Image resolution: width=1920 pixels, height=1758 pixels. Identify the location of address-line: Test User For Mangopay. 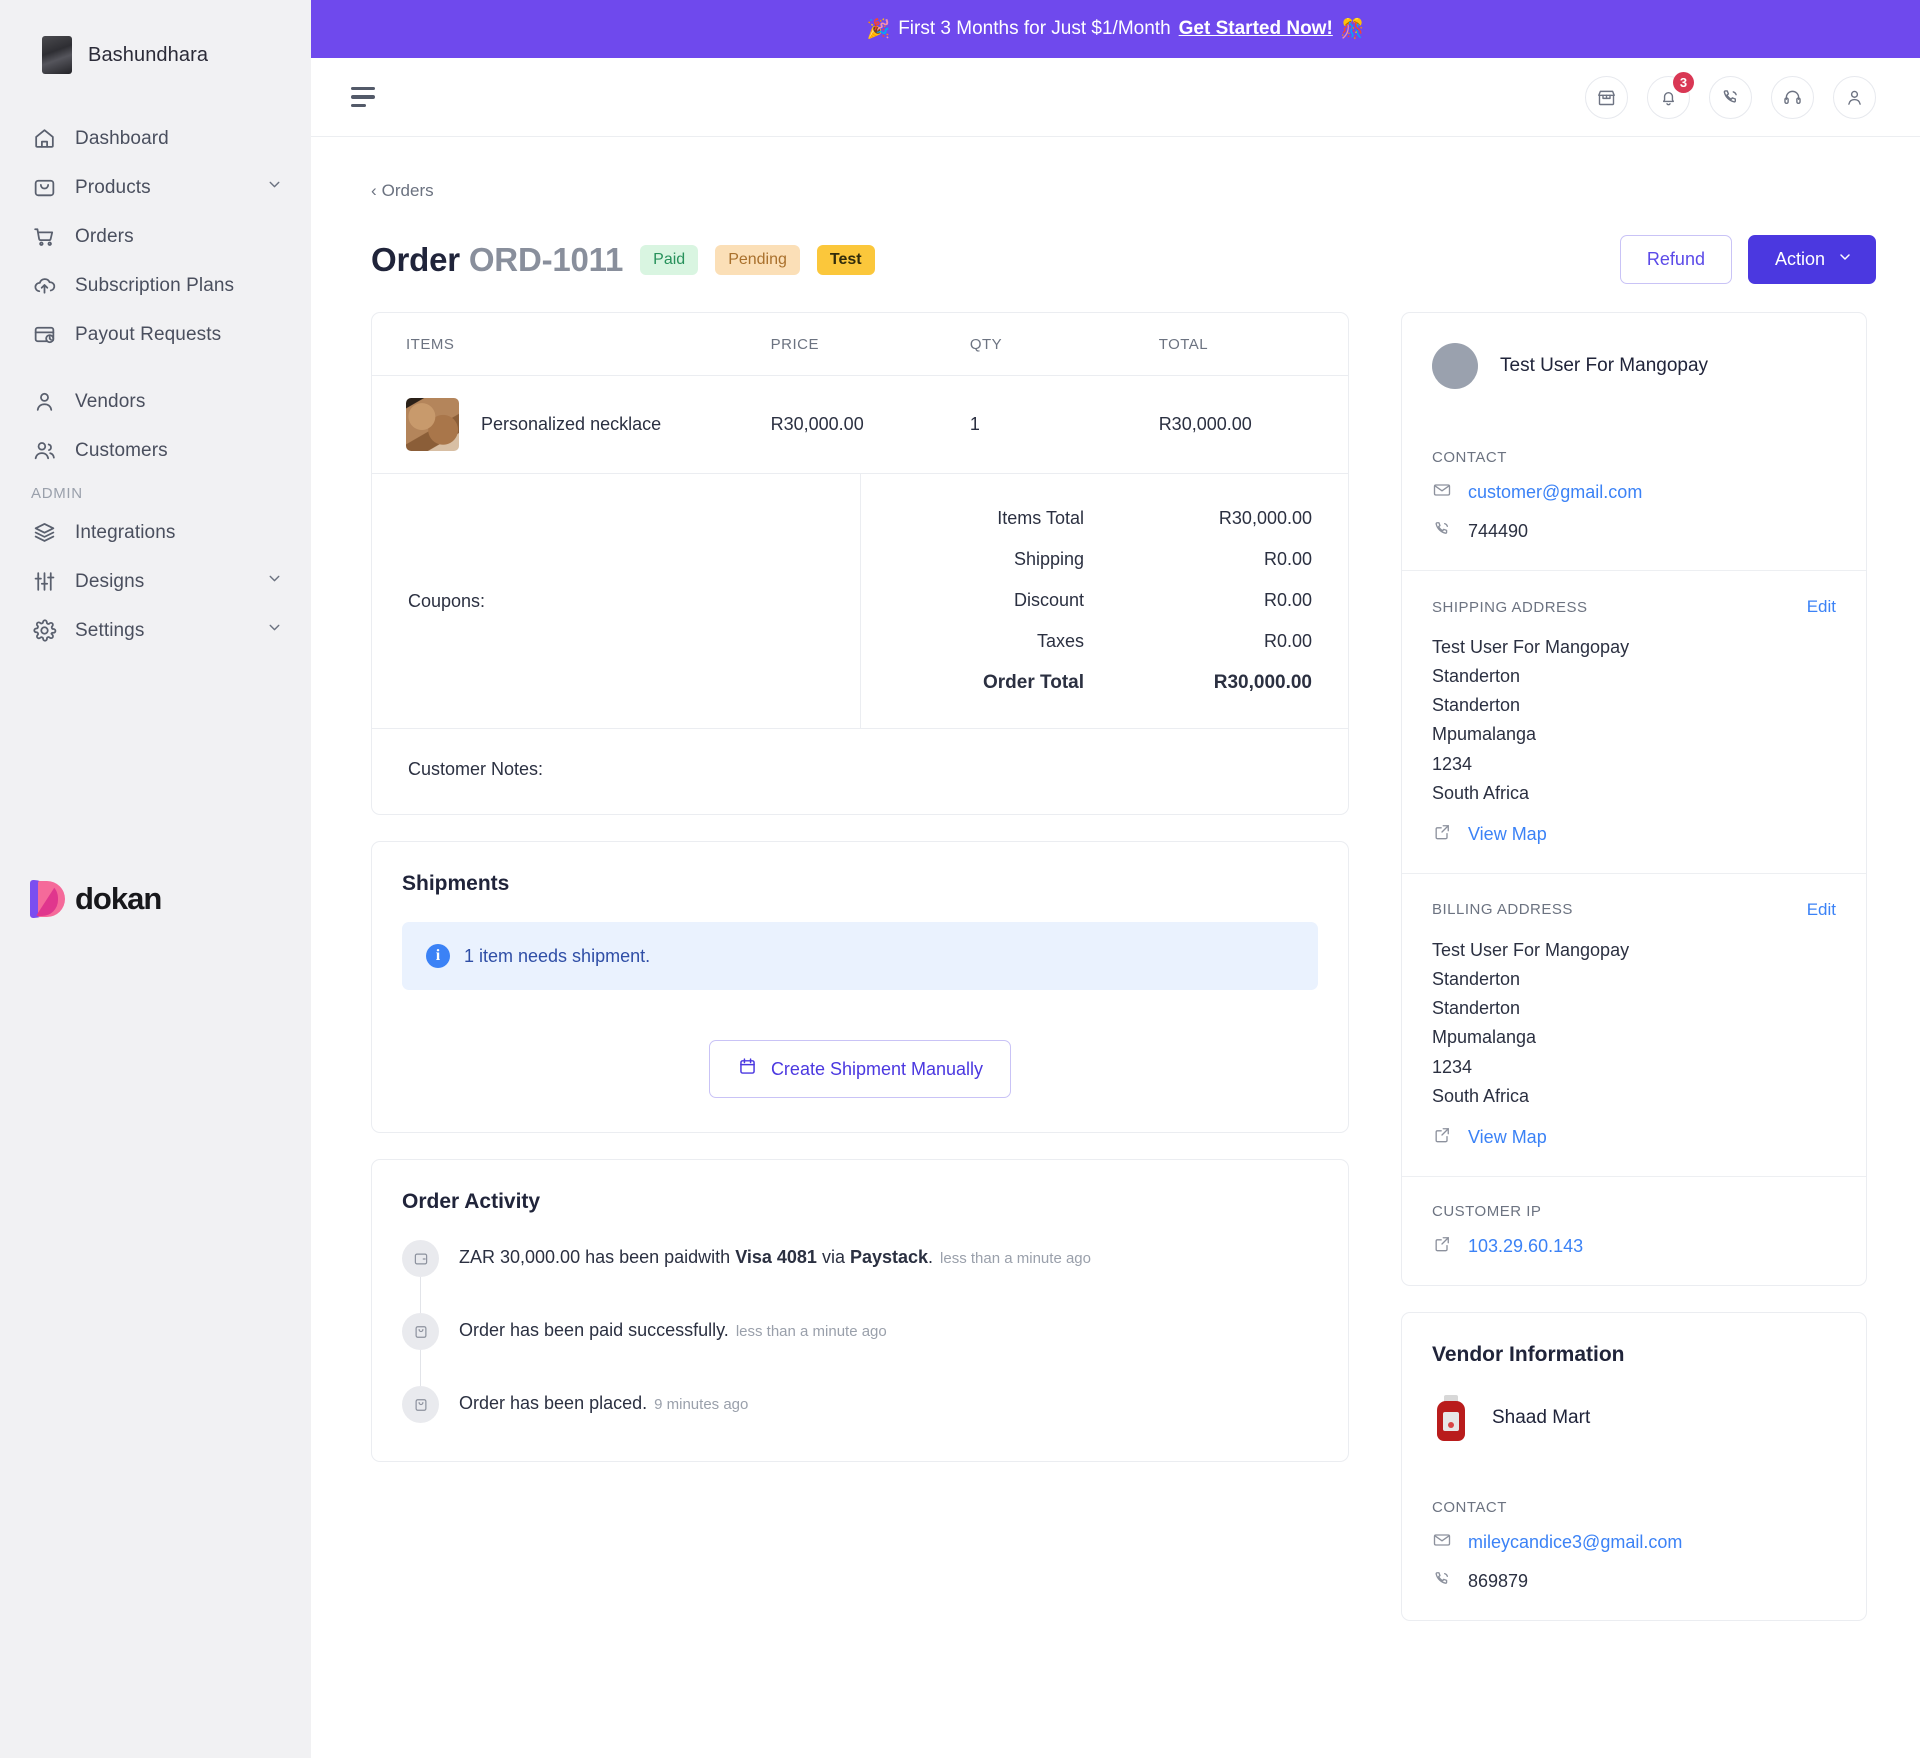
(1531, 949).